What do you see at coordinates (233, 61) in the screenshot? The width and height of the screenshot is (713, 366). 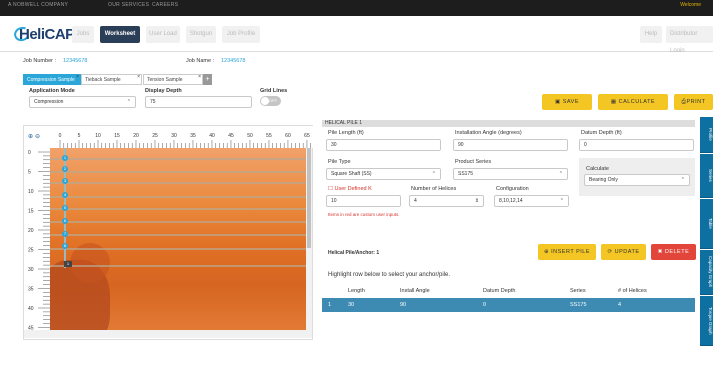 I see `job-name-value: 12345678` at bounding box center [233, 61].